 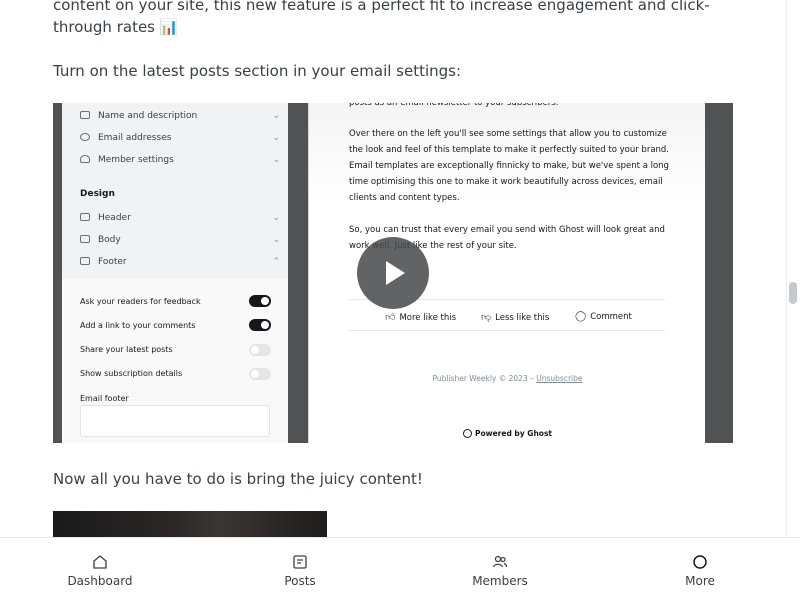 I want to click on chevron-up-icon: ⌃, so click(x=276, y=262).